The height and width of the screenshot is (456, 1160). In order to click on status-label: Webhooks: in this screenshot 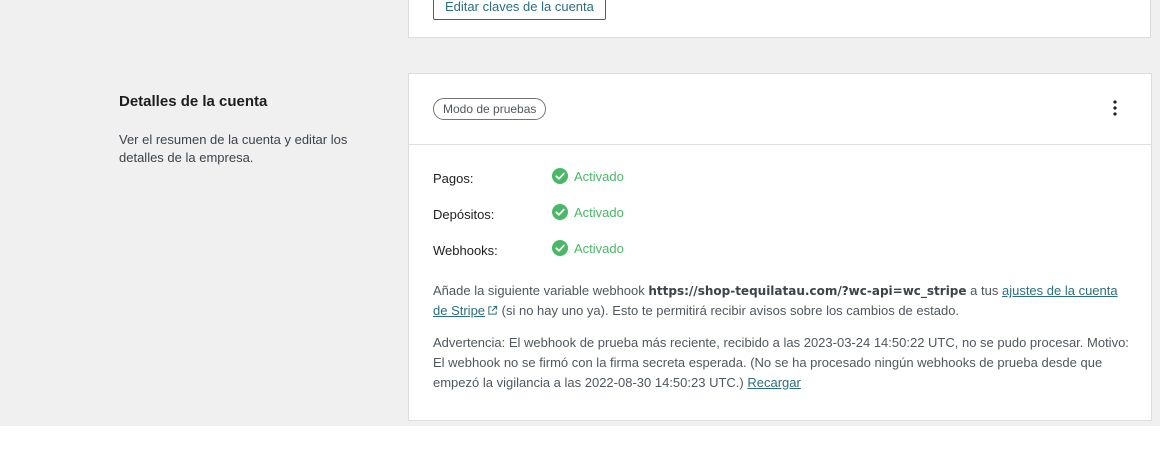, I will do `click(465, 250)`.